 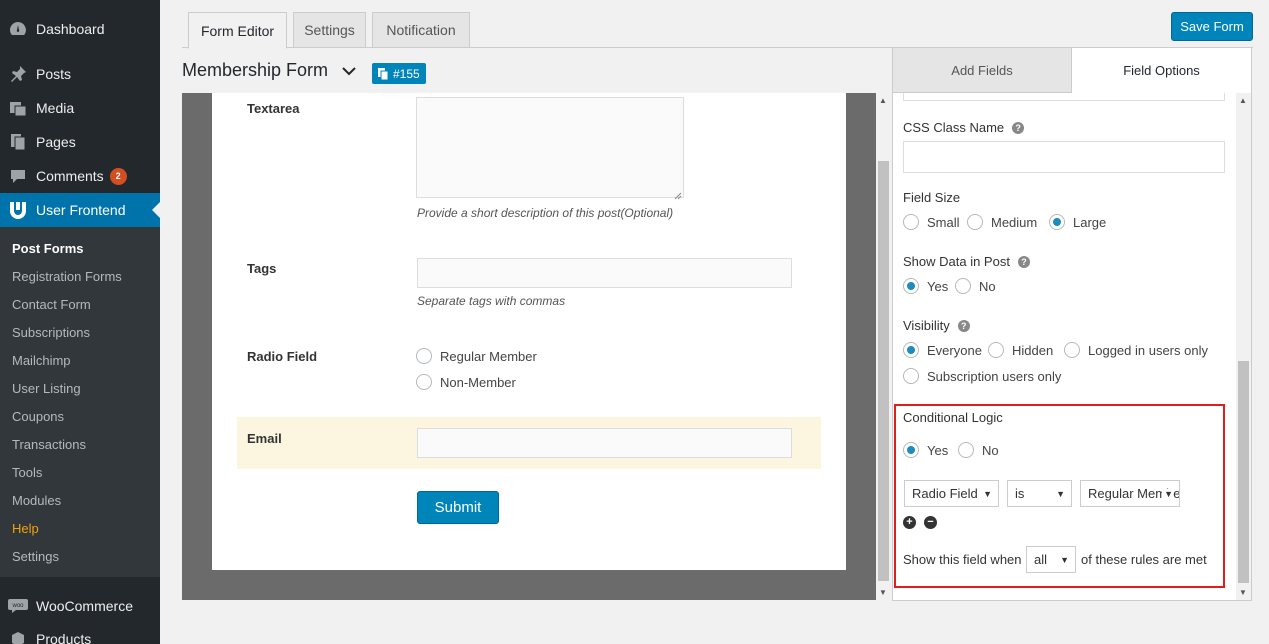 What do you see at coordinates (990, 450) in the screenshot?
I see `radio-option-label: No` at bounding box center [990, 450].